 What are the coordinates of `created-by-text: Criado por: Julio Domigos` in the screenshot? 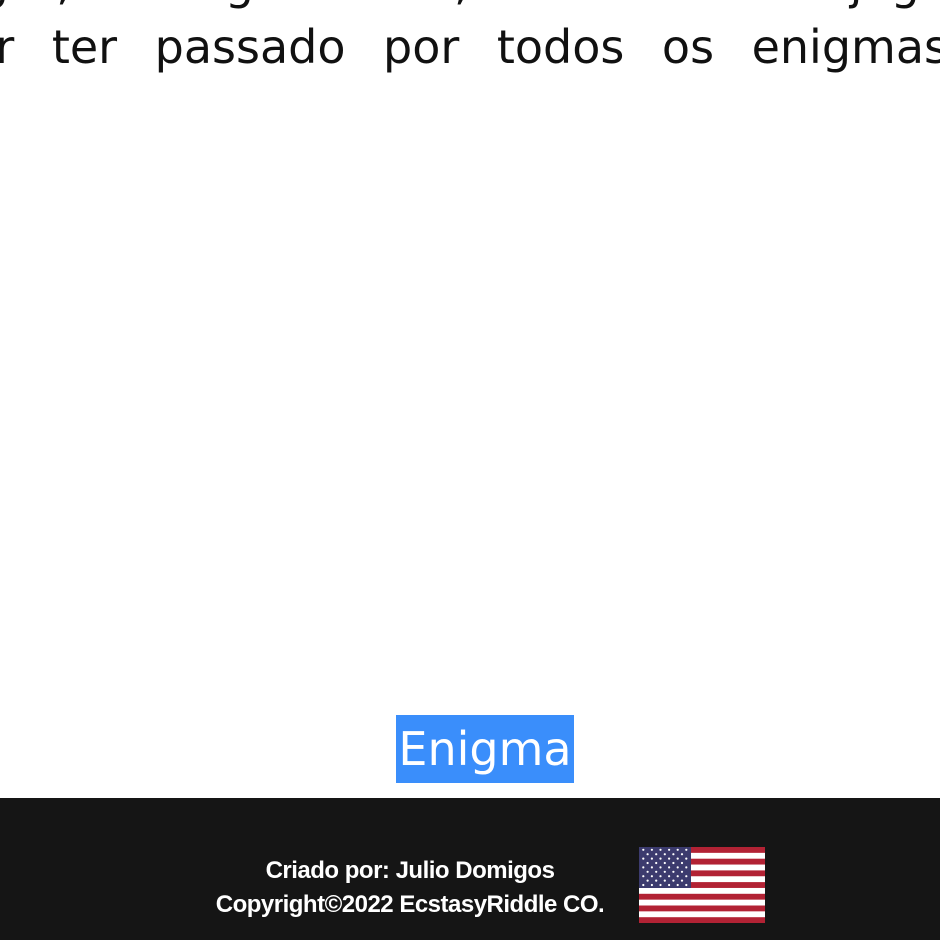 It's located at (410, 870).